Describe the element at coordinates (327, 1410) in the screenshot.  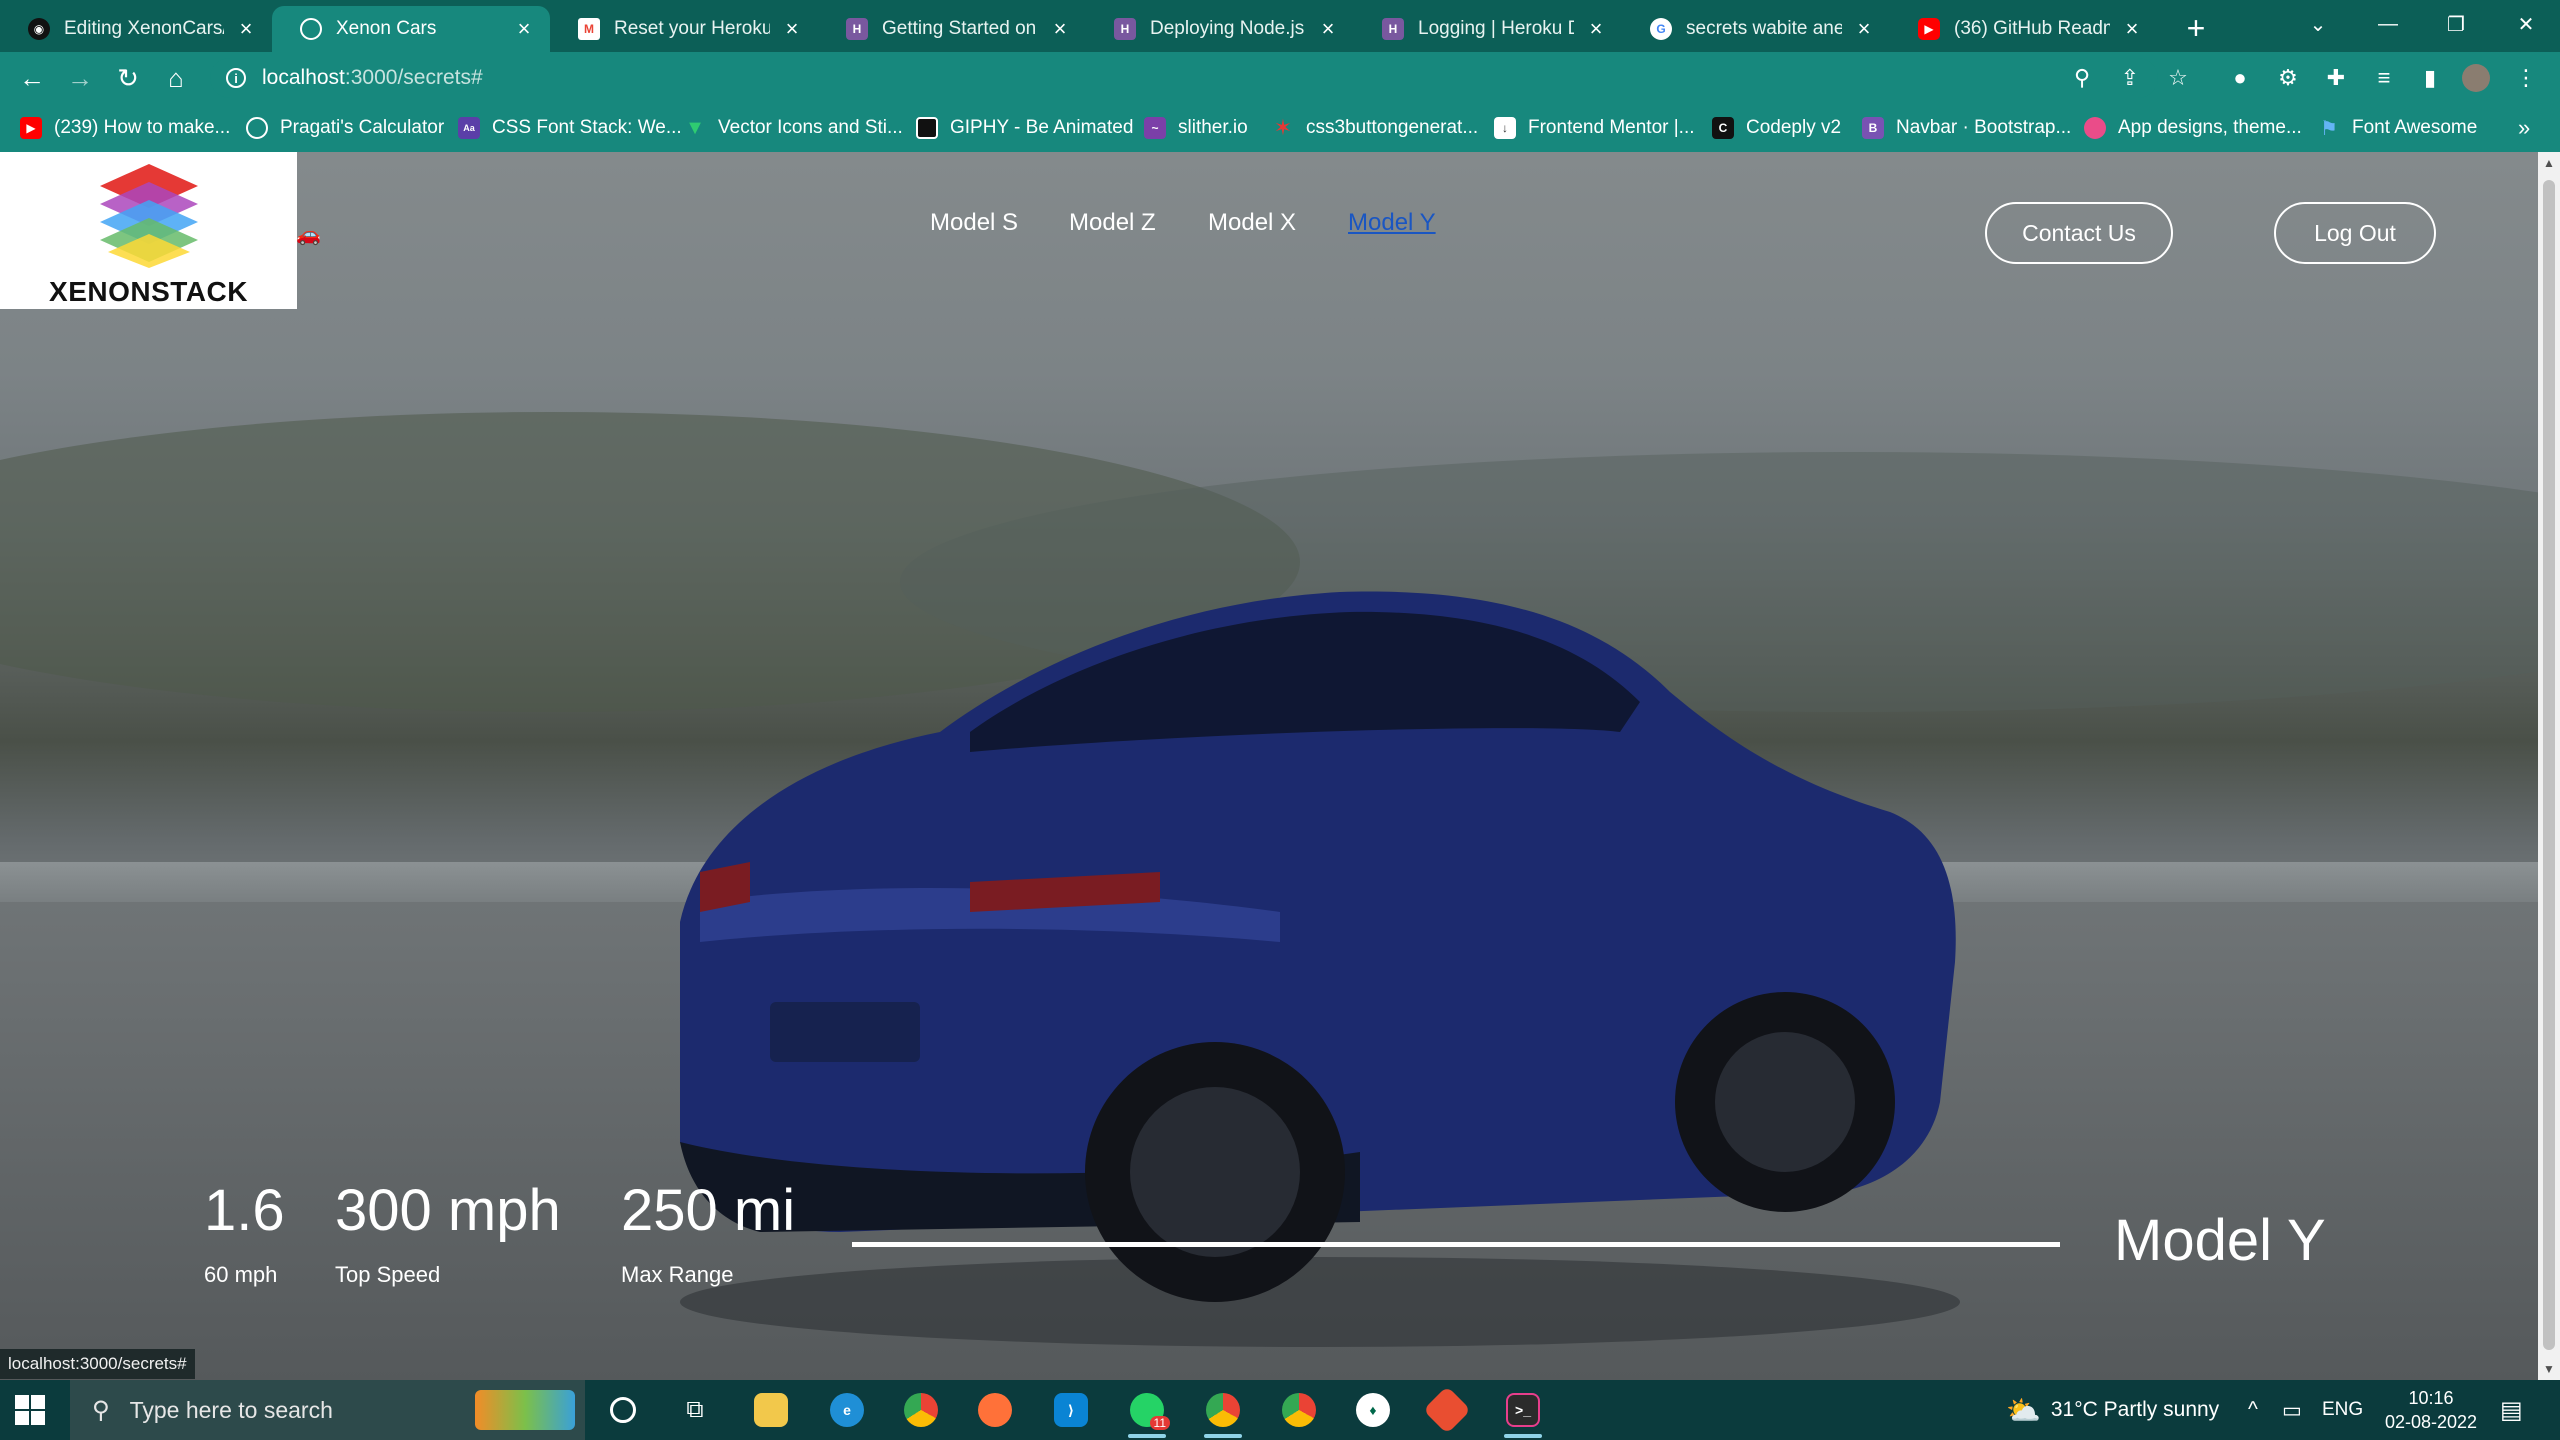
I see `taskbar-search: ⚲ Type here to search` at that location.